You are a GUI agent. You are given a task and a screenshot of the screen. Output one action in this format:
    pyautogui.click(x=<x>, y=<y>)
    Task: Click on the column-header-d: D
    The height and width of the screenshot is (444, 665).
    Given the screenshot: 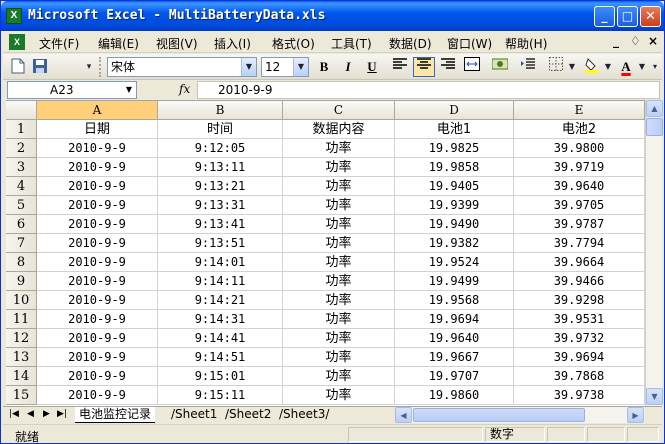 What is the action you would take?
    pyautogui.click(x=454, y=110)
    